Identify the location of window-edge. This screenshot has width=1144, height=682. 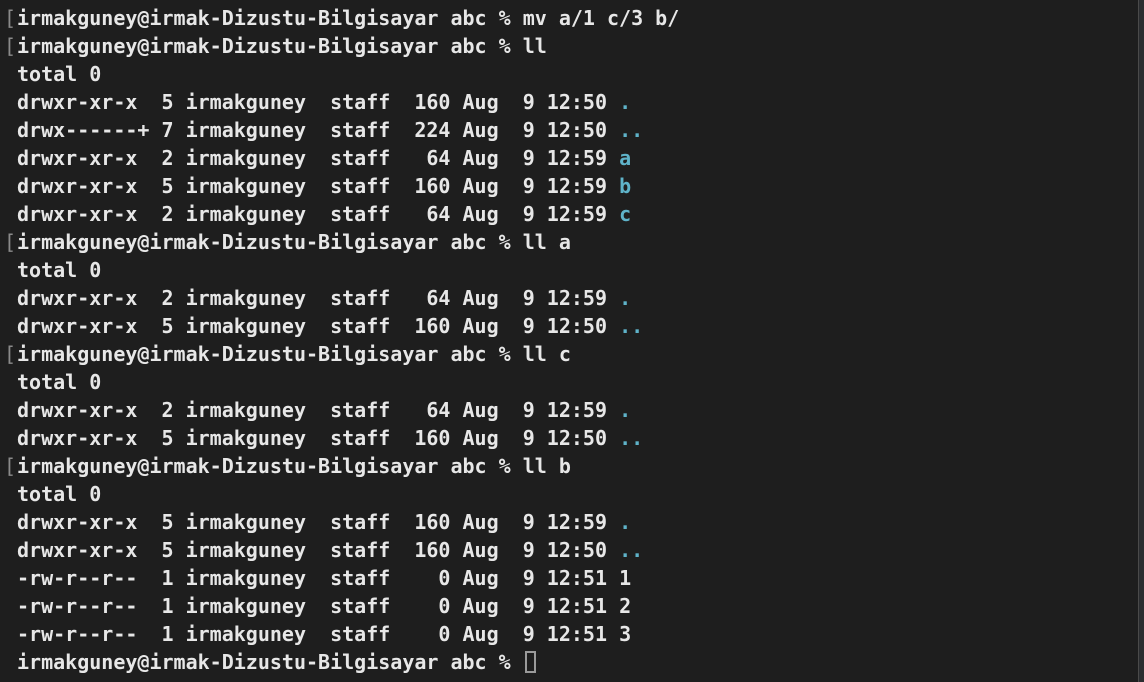
(1141, 341).